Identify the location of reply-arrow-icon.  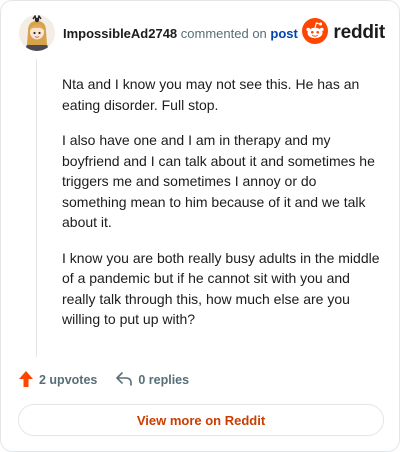
(126, 380).